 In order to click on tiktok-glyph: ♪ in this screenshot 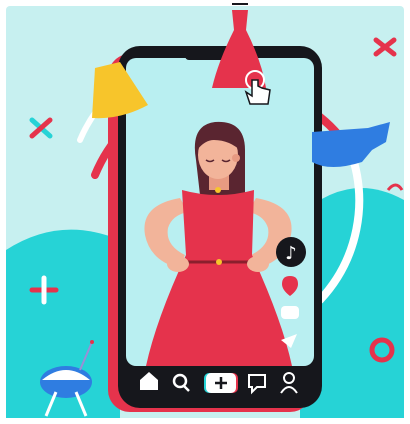, I will do `click(291, 253)`.